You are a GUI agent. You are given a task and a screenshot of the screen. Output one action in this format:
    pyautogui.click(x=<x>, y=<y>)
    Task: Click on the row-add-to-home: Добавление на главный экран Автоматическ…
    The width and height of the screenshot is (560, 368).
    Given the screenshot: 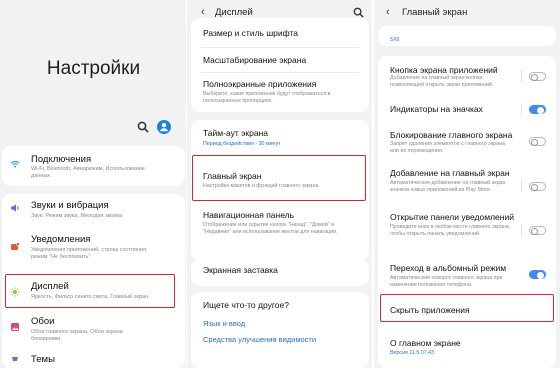 What is the action you would take?
    pyautogui.click(x=467, y=181)
    